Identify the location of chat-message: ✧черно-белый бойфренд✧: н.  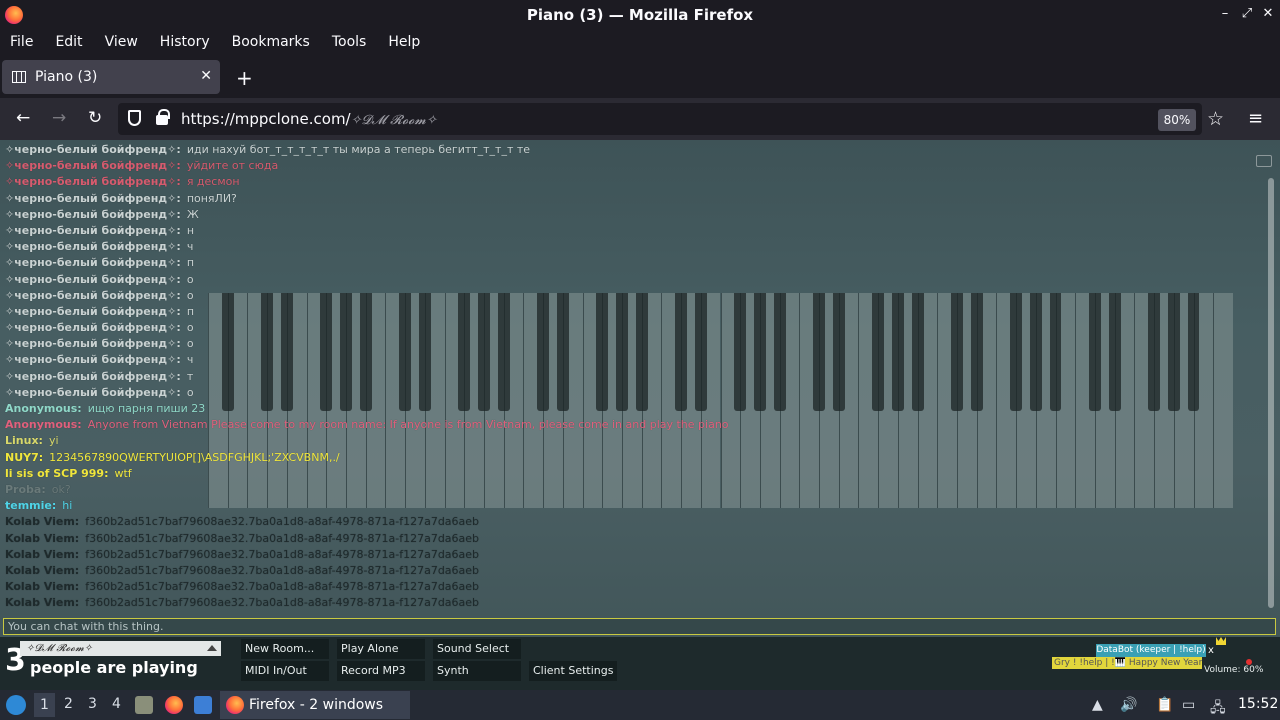
(630, 231).